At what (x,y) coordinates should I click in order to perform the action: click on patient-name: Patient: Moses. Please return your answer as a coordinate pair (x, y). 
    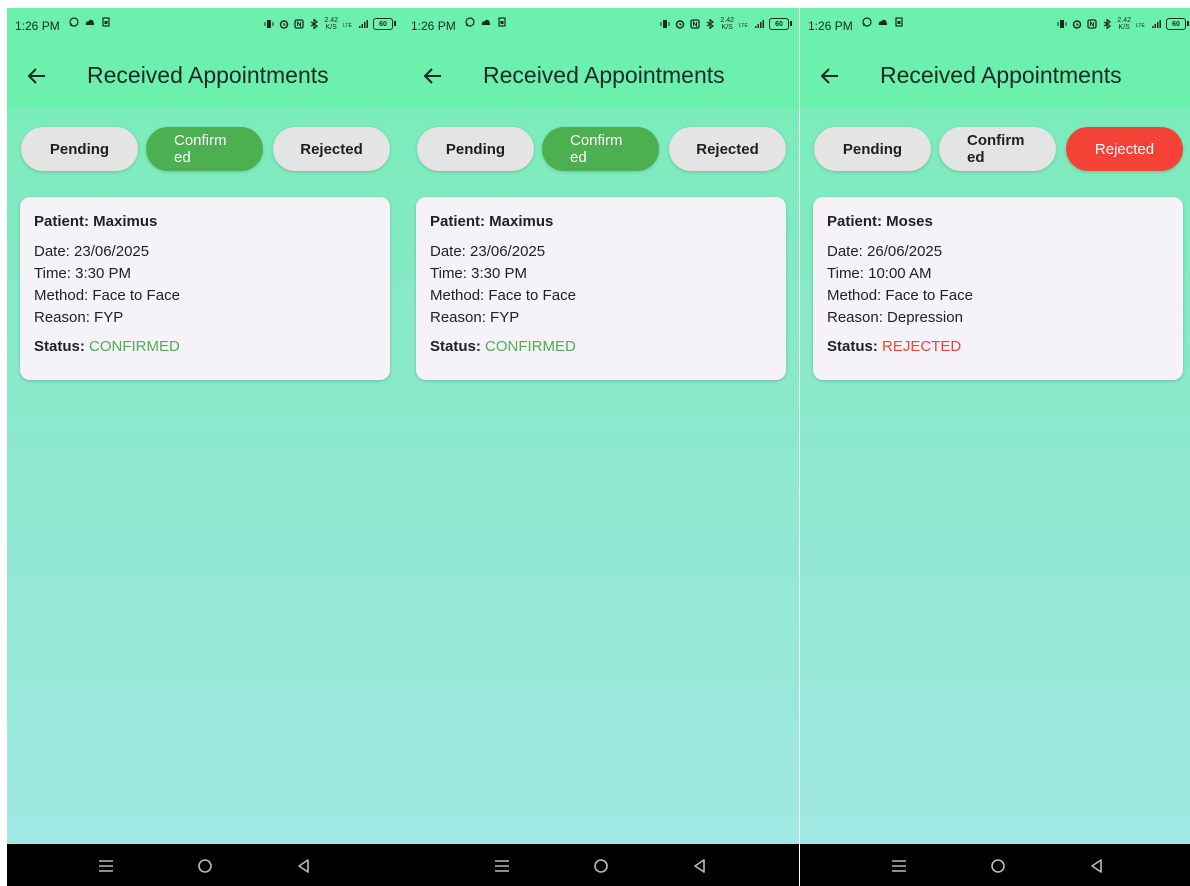
    Looking at the image, I should click on (880, 221).